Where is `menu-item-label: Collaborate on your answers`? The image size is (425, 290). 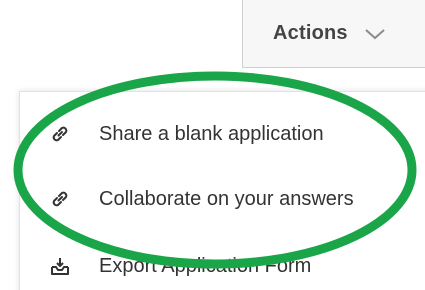 menu-item-label: Collaborate on your answers is located at coordinates (226, 198).